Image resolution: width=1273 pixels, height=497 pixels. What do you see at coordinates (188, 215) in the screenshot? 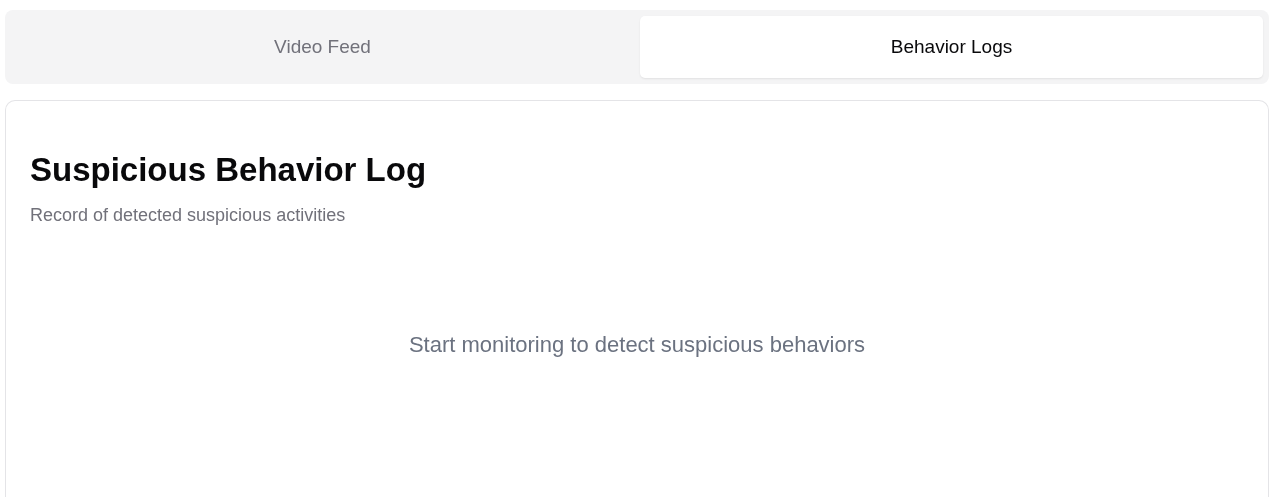
I see `card-subtitle: Record of detected suspicious activities` at bounding box center [188, 215].